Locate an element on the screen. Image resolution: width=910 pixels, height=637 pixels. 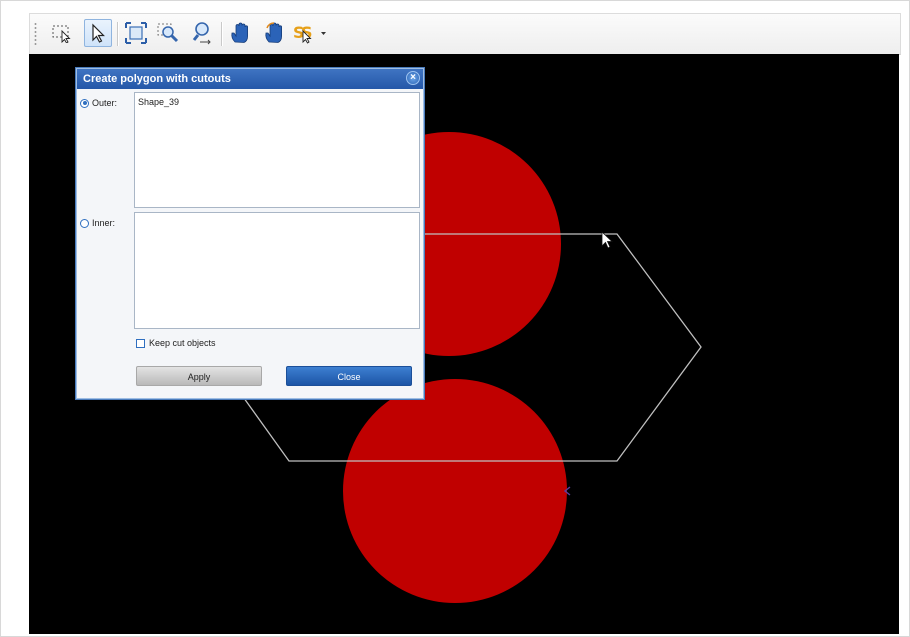
zoom-extents-button is located at coordinates (136, 33).